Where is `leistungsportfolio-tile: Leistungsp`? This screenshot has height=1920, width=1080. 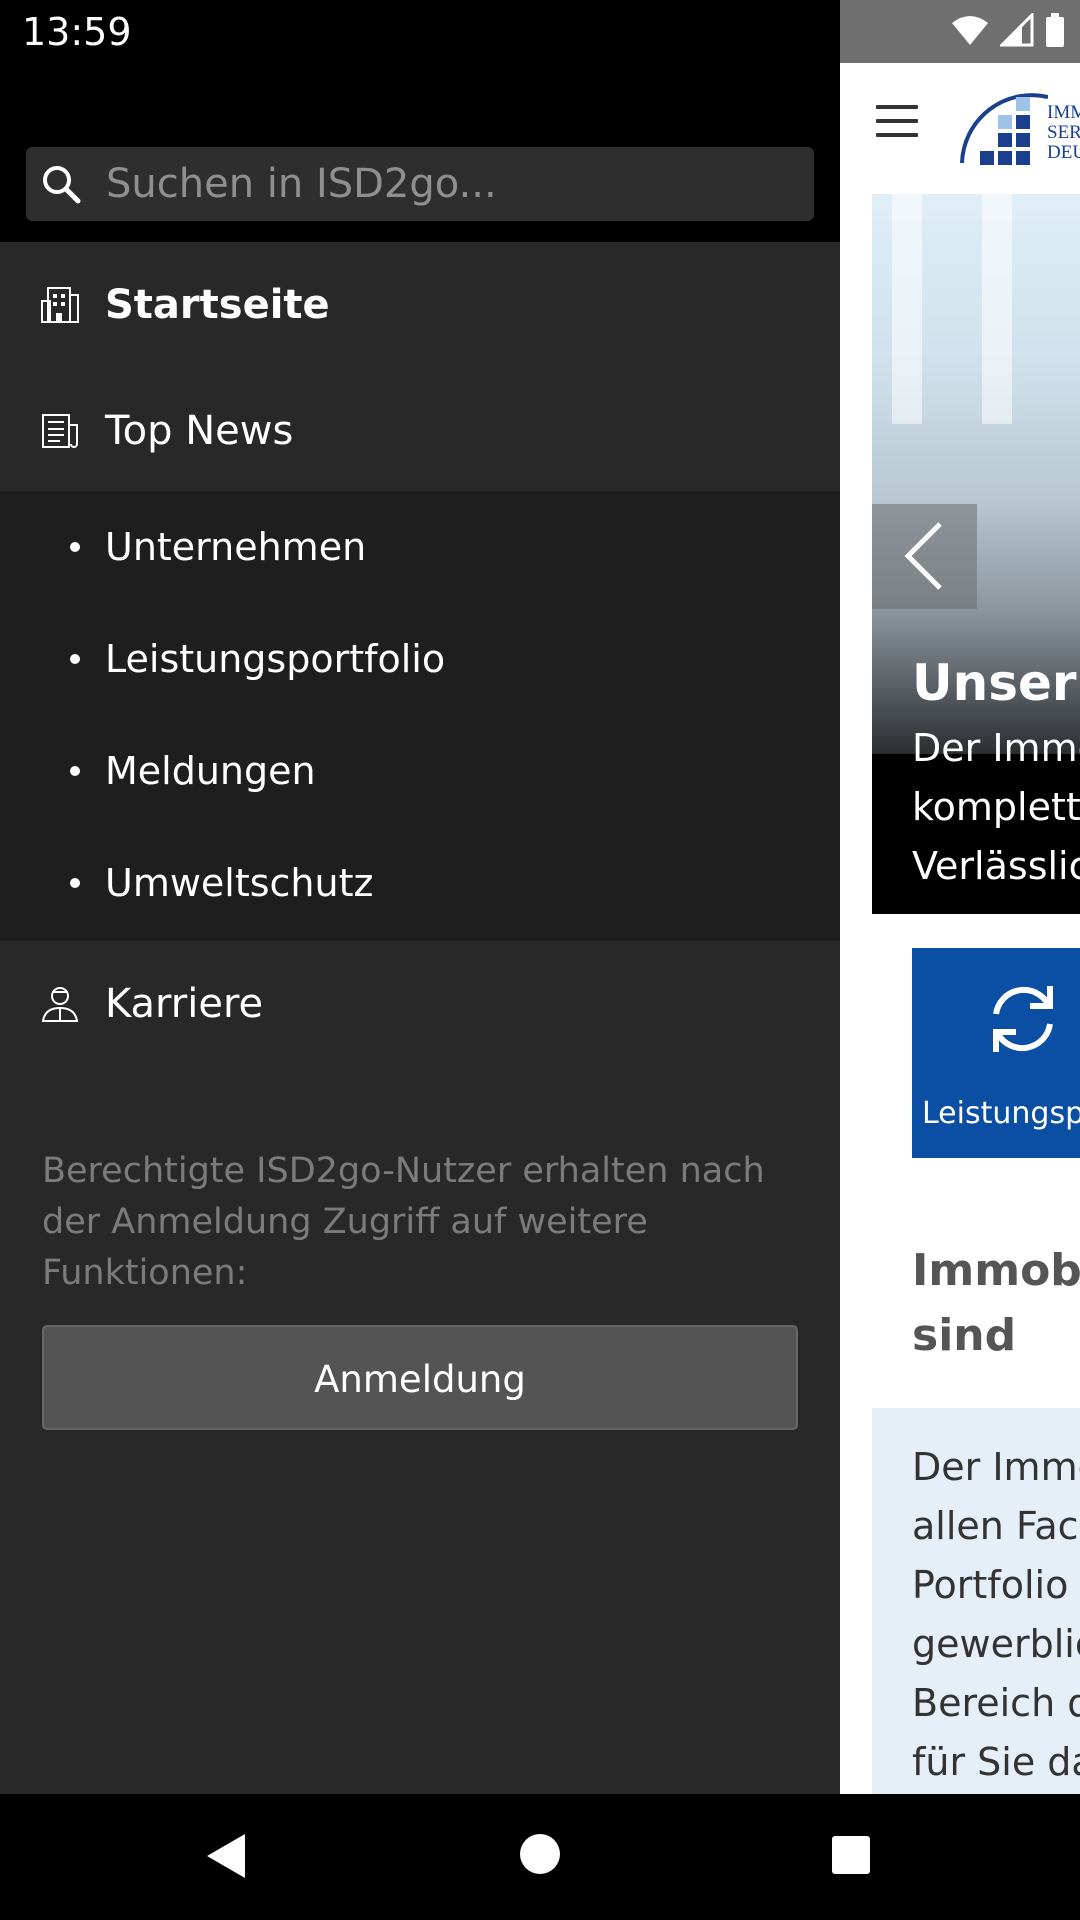
leistungsportfolio-tile: Leistungsp is located at coordinates (996, 1053).